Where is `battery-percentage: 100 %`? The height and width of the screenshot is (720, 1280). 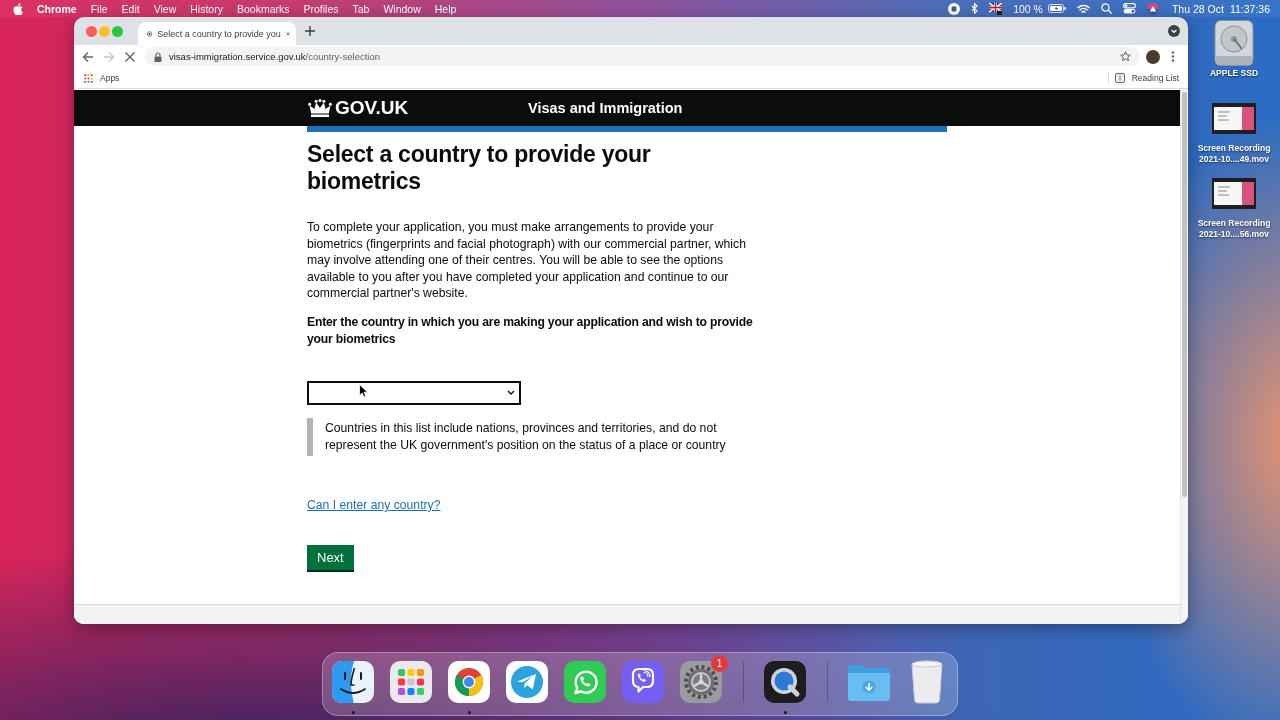
battery-percentage: 100 % is located at coordinates (1028, 8).